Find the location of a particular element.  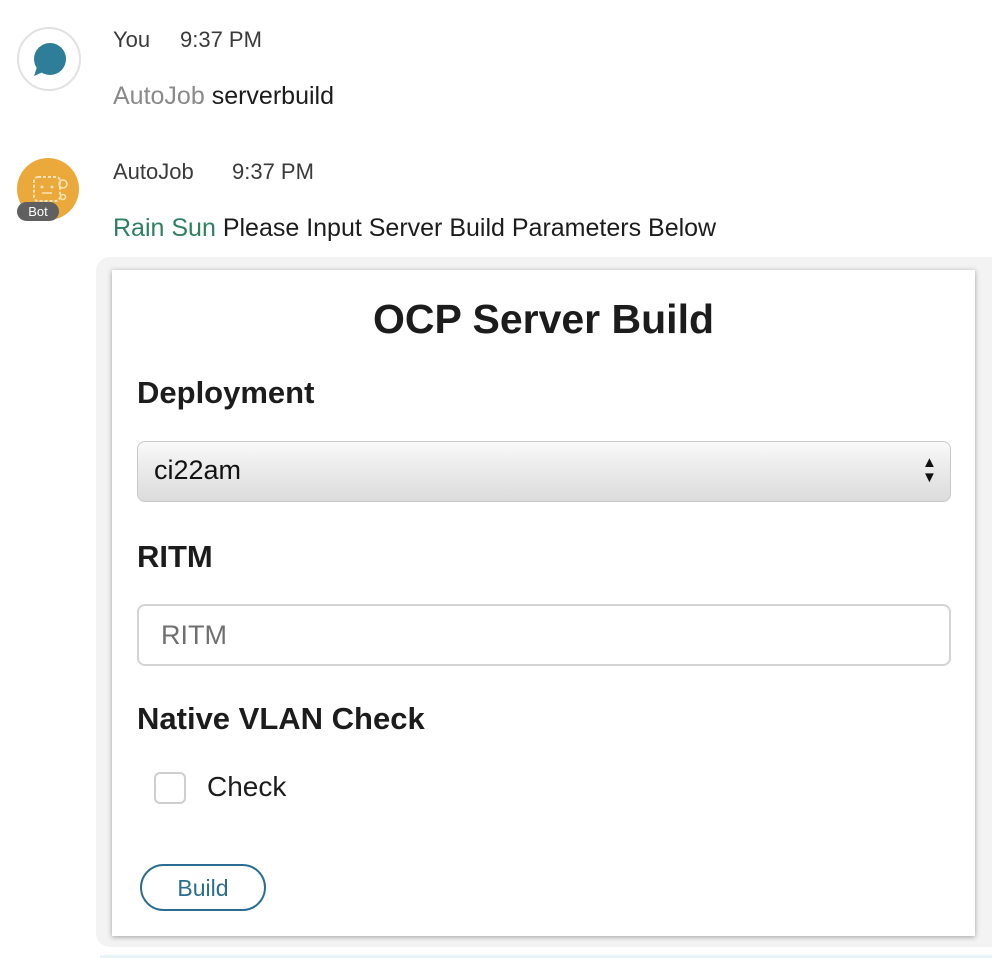

form-title: OCP Server Build is located at coordinates (543, 319).